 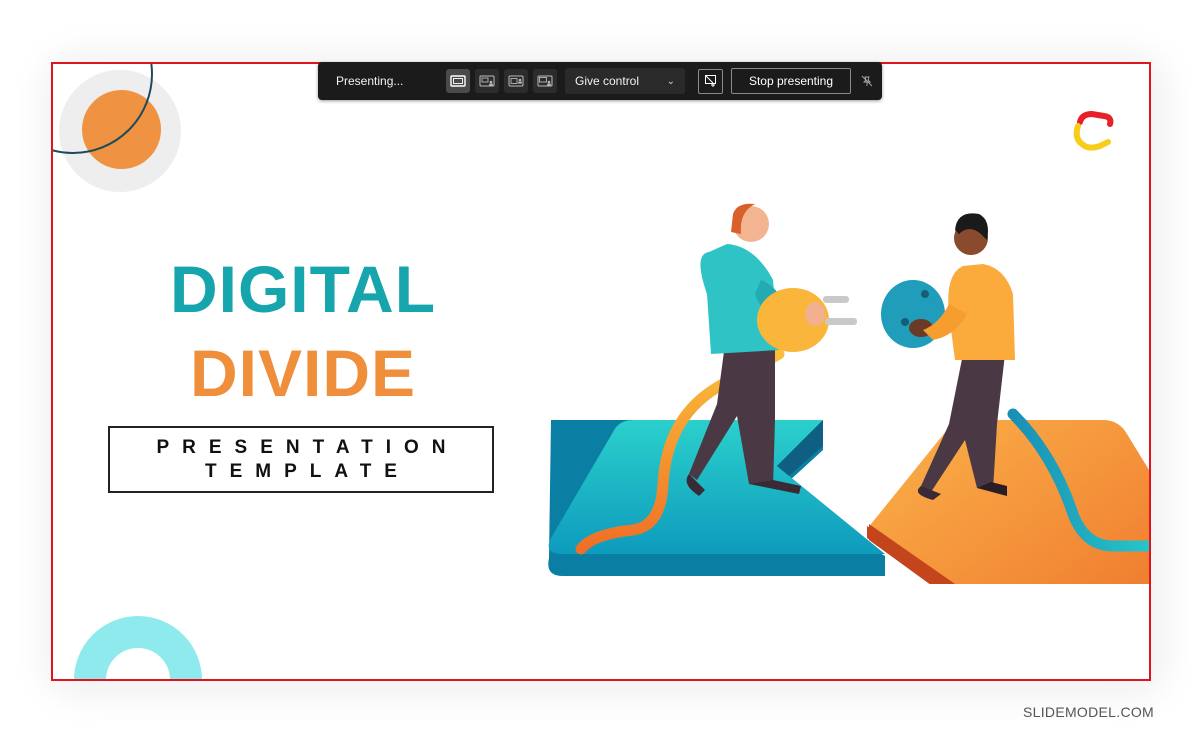 What do you see at coordinates (1008, 502) in the screenshot?
I see `orange-platform` at bounding box center [1008, 502].